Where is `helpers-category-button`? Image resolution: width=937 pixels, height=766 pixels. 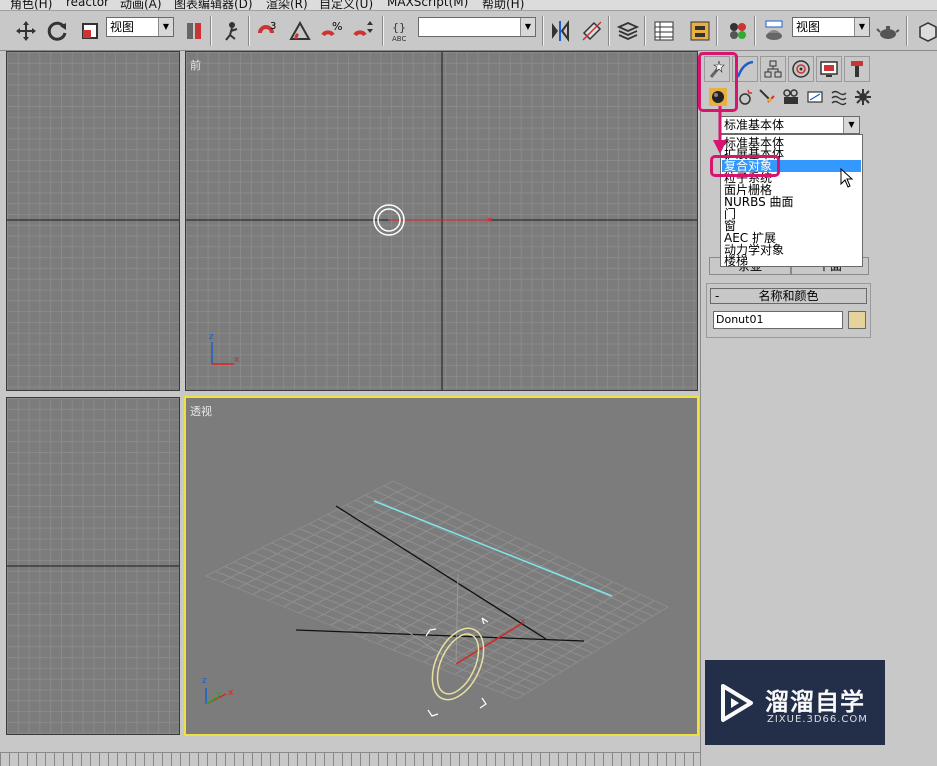 helpers-category-button is located at coordinates (815, 97).